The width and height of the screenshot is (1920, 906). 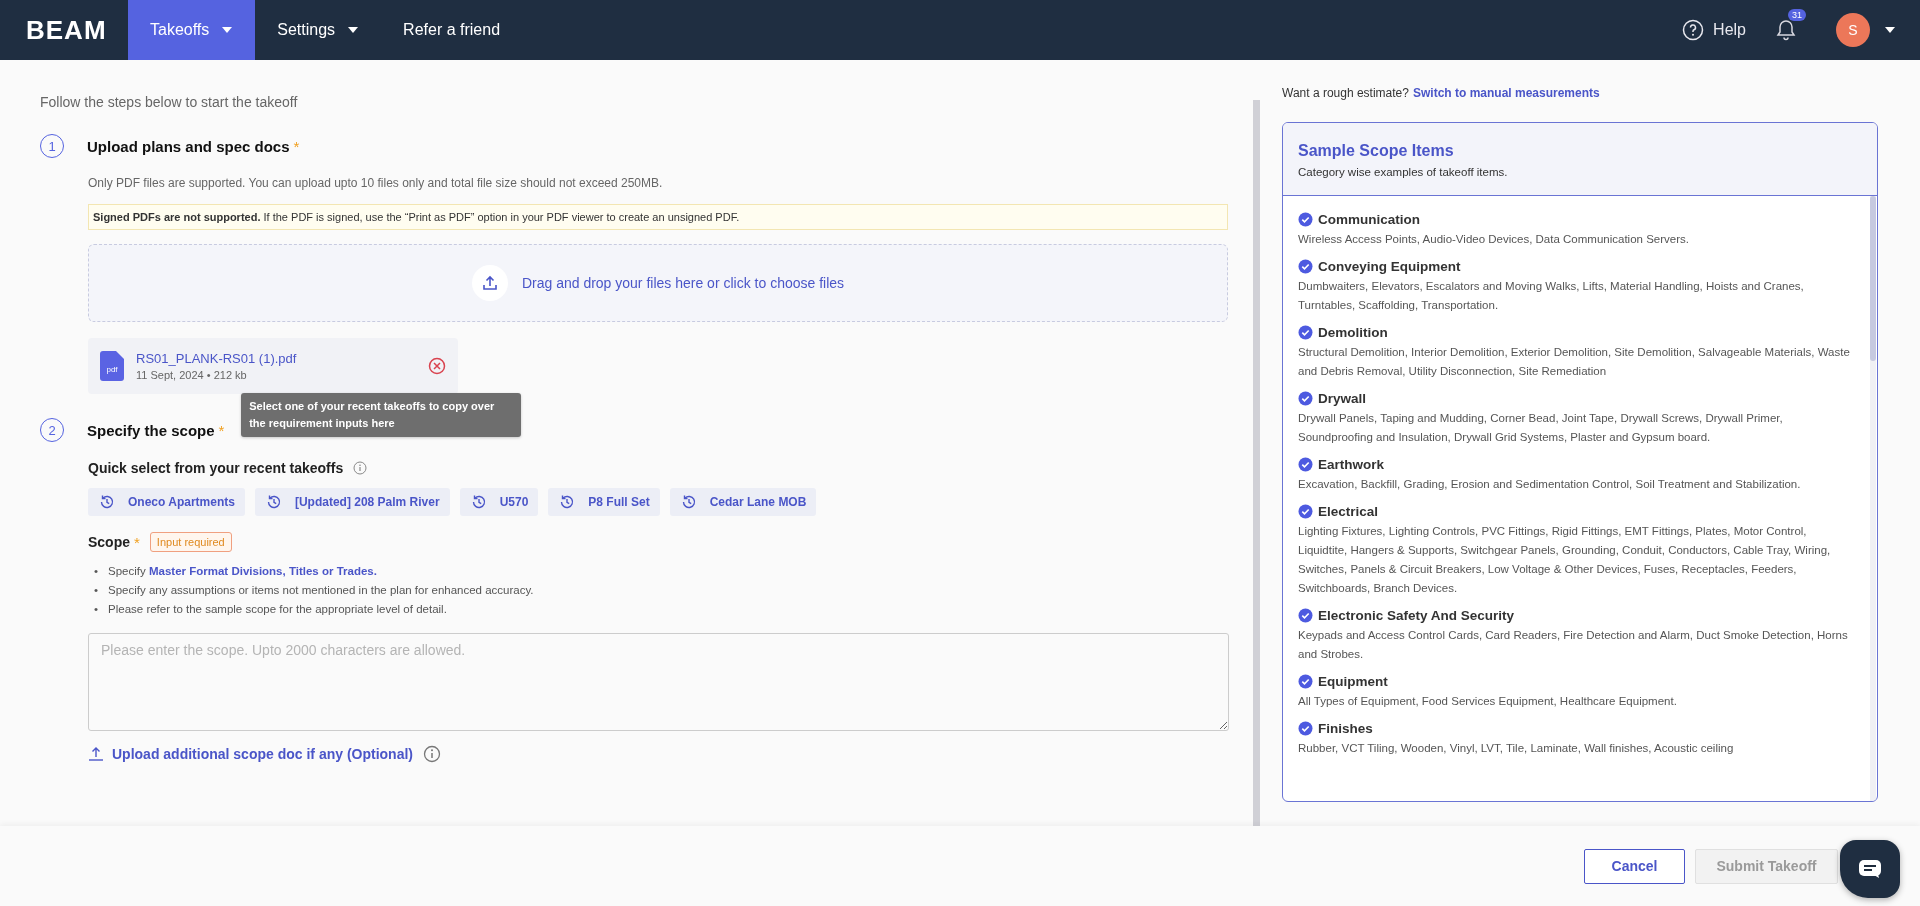 I want to click on bullet-text: Please refer to the sample scope for the appropriate level of detail., so click(x=277, y=609).